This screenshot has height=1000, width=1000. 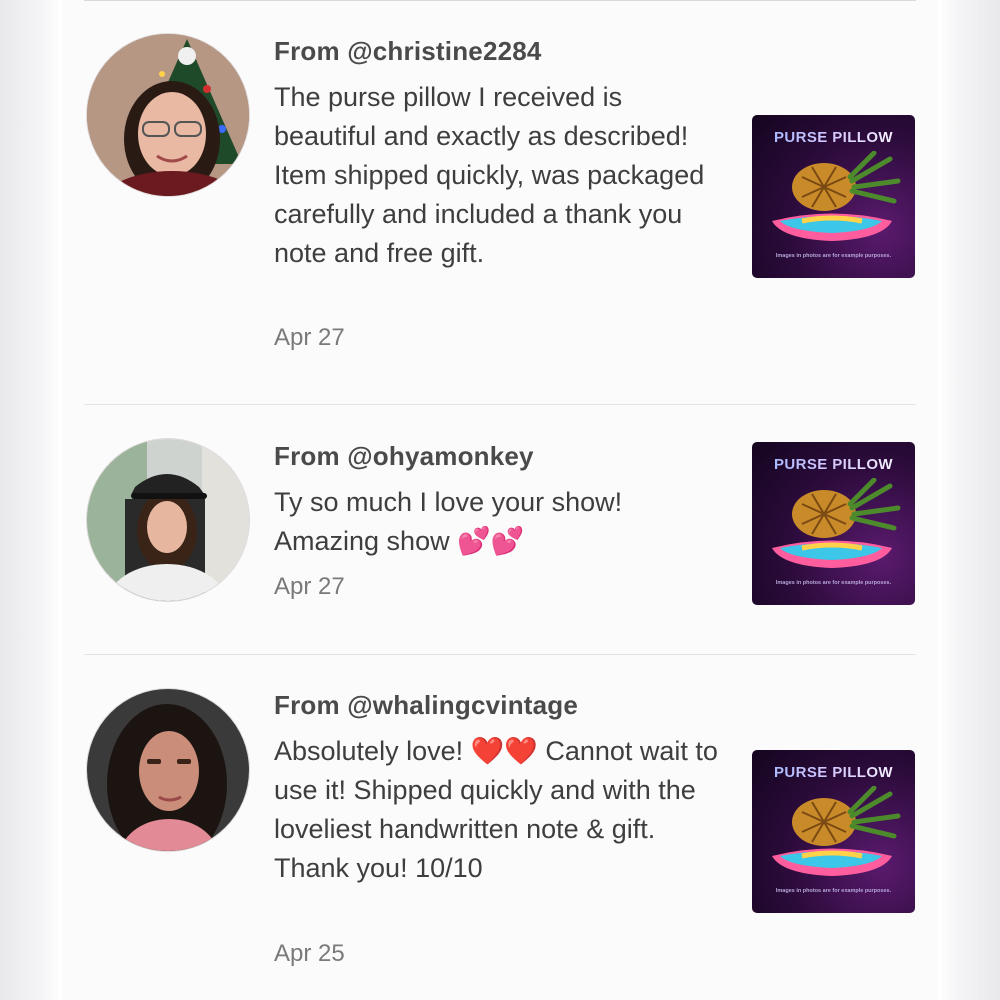 I want to click on review-author: From @whalingcvintage, so click(x=426, y=705).